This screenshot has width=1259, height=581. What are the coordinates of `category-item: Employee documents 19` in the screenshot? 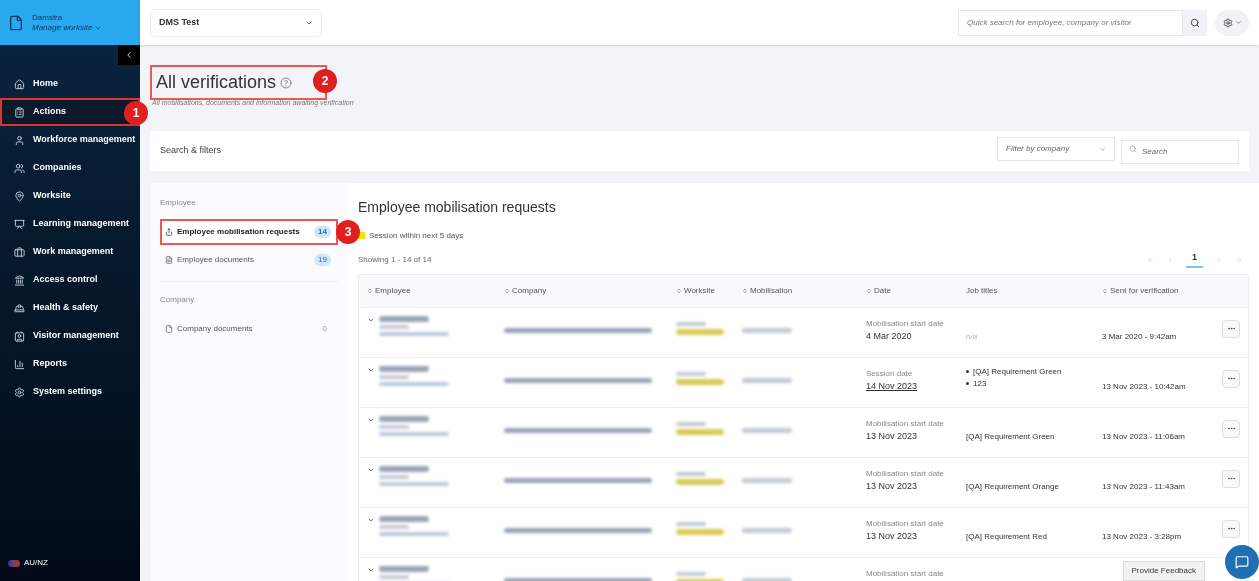 It's located at (249, 259).